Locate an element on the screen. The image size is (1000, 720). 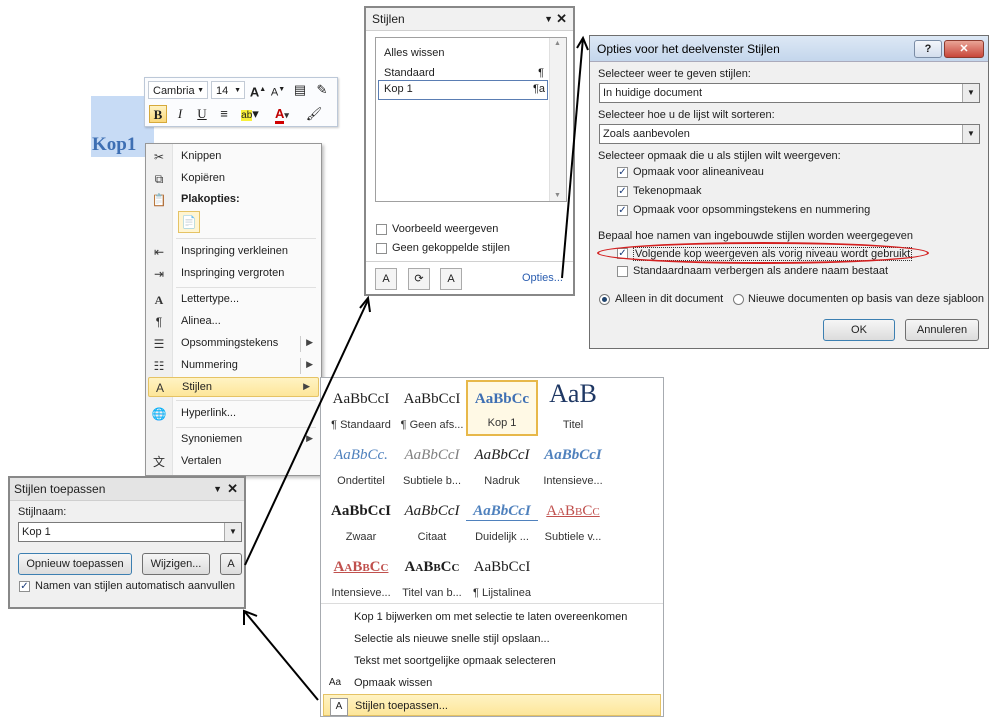
arrow-command-to-apply is located at coordinates (281, 656).